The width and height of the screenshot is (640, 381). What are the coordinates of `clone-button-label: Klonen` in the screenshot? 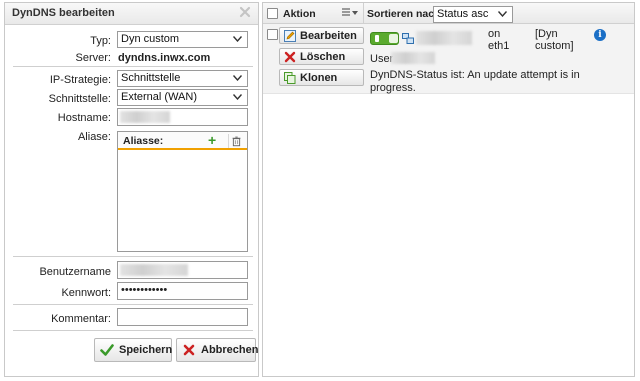 It's located at (319, 78).